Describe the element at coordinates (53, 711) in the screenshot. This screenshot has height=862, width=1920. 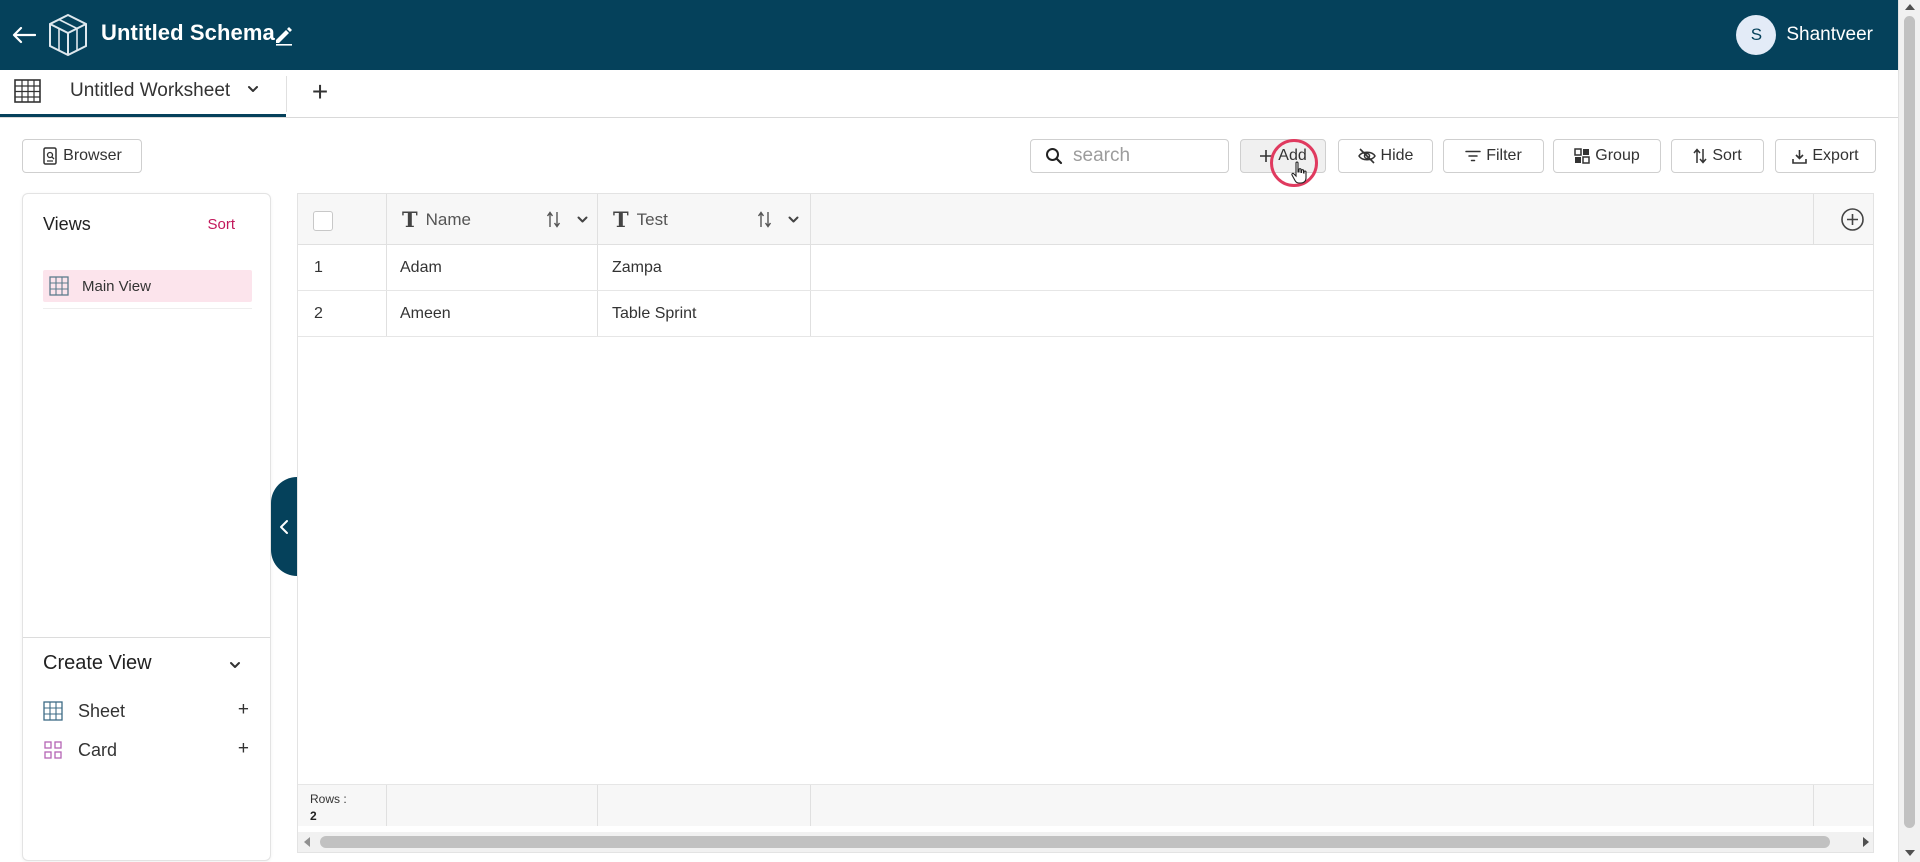
I see `sheet-grid-icon` at that location.